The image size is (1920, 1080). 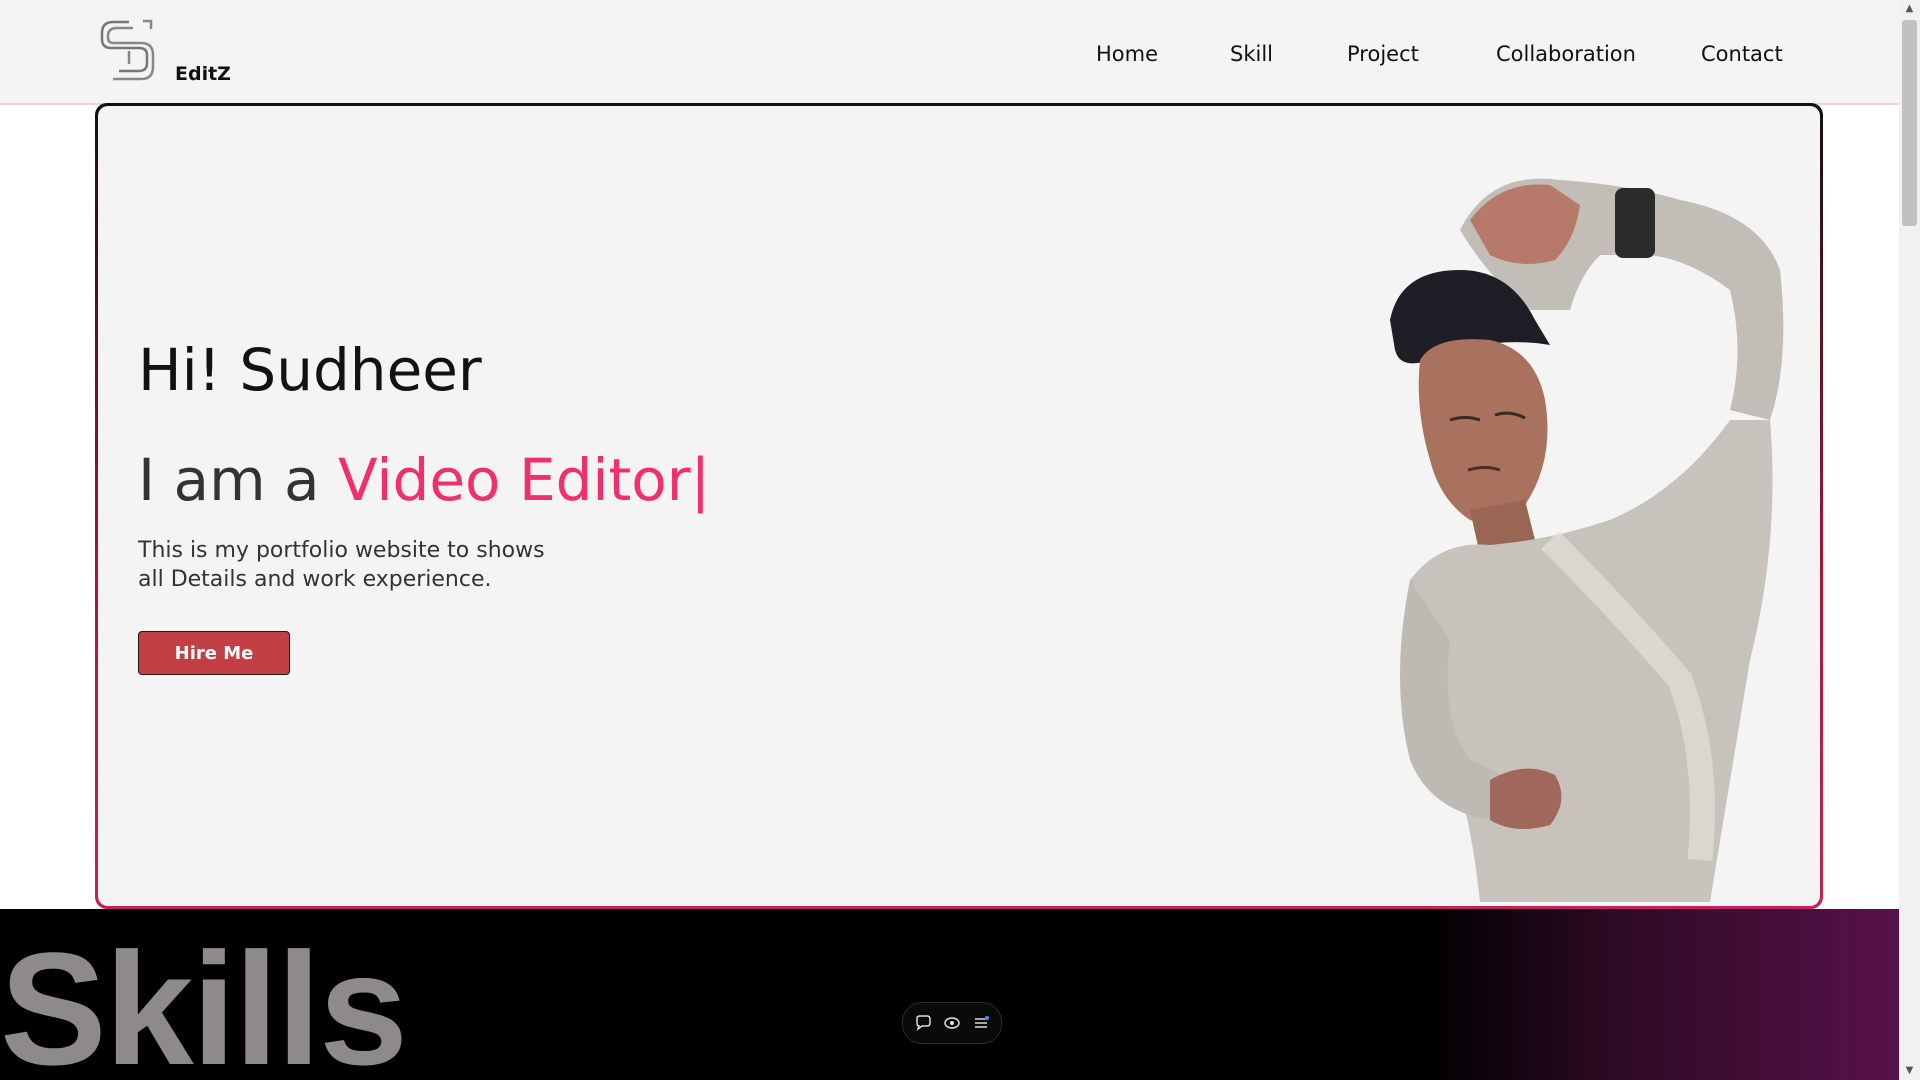 I want to click on floating-toolbar, so click(x=952, y=1023).